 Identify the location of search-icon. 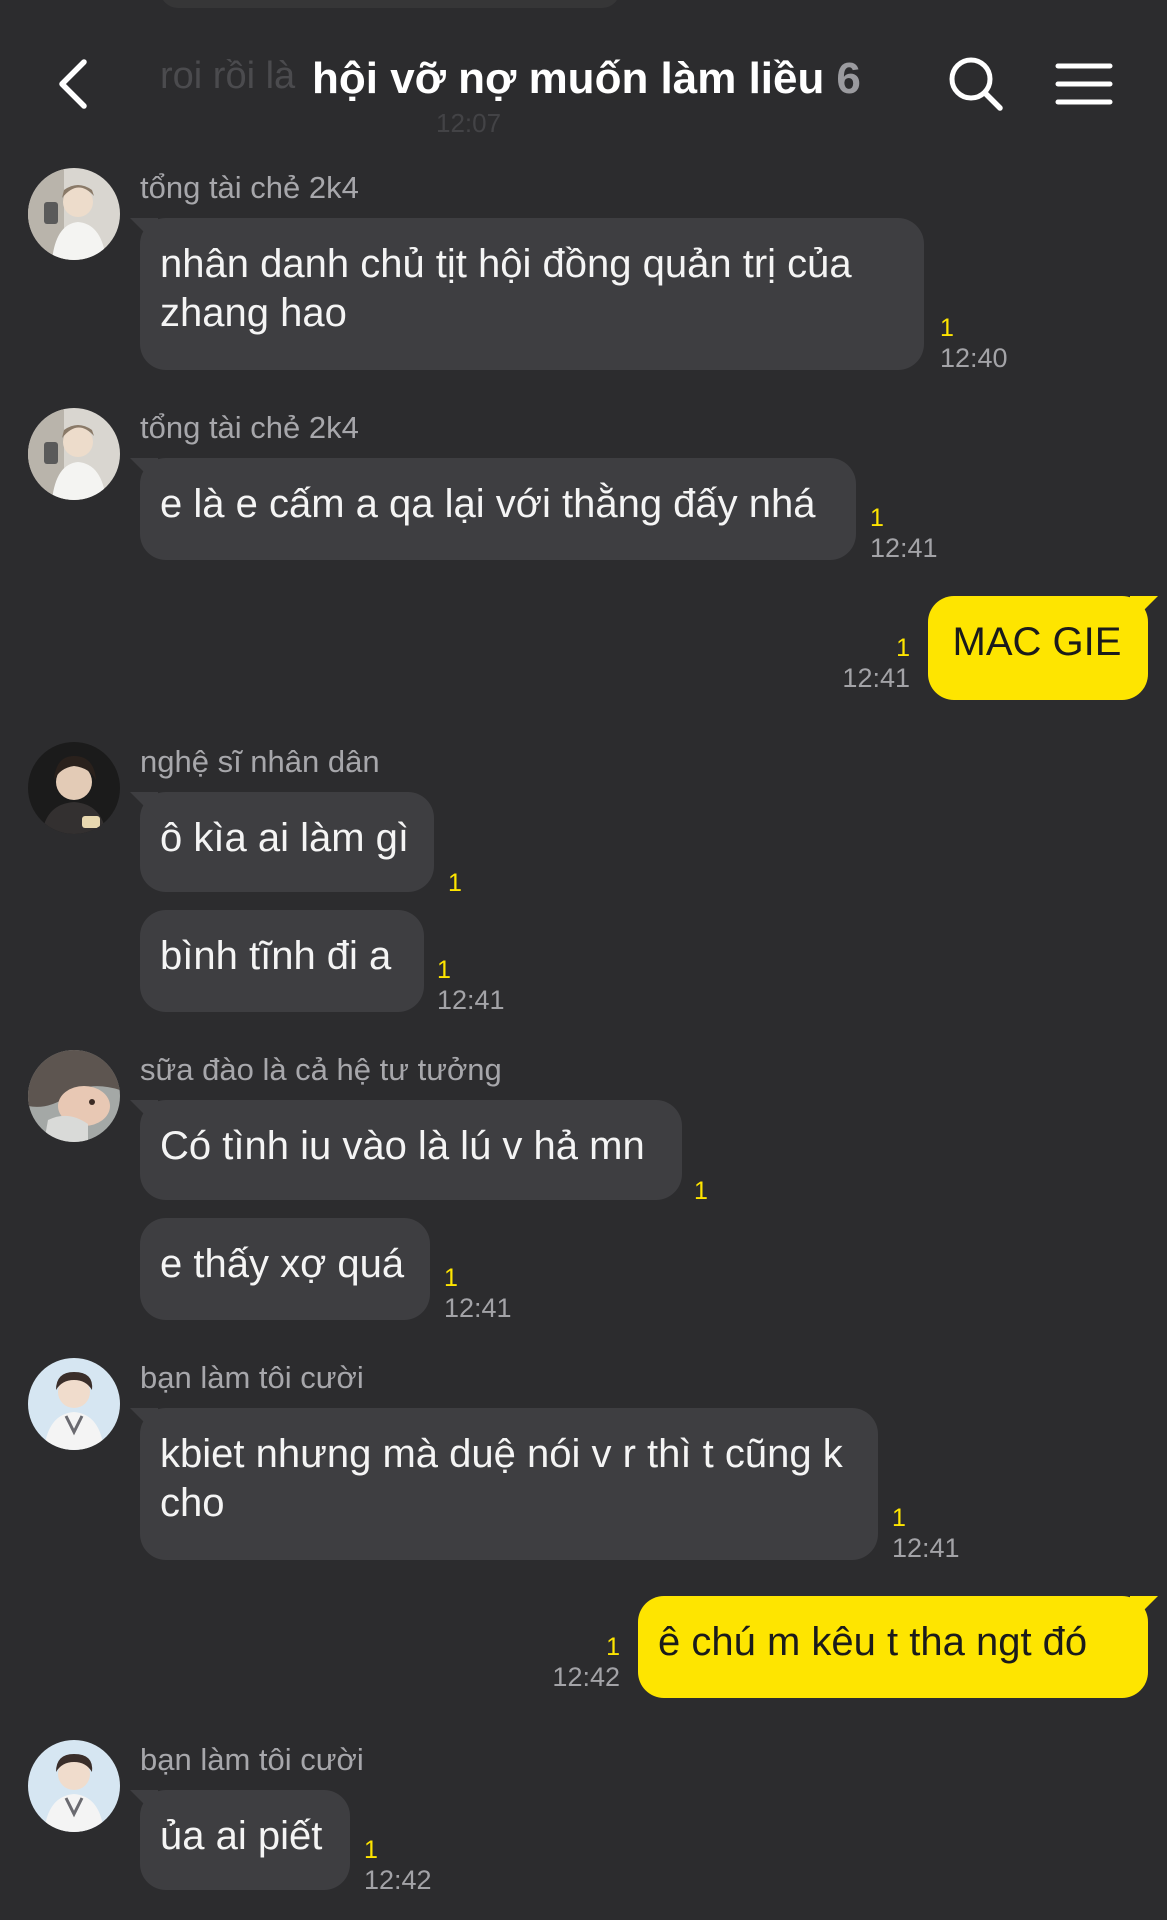
(976, 84).